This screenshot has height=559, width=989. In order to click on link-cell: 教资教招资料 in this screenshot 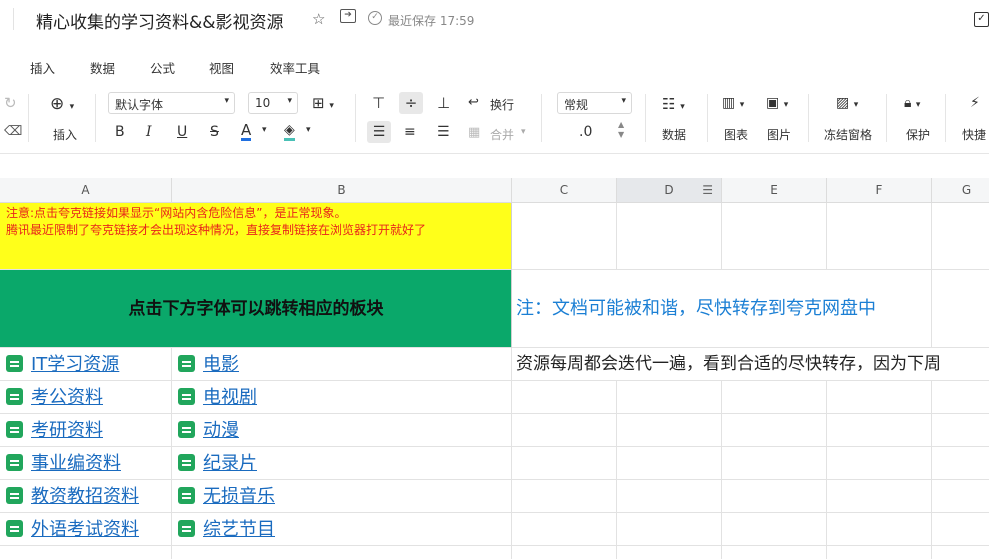, I will do `click(86, 496)`.